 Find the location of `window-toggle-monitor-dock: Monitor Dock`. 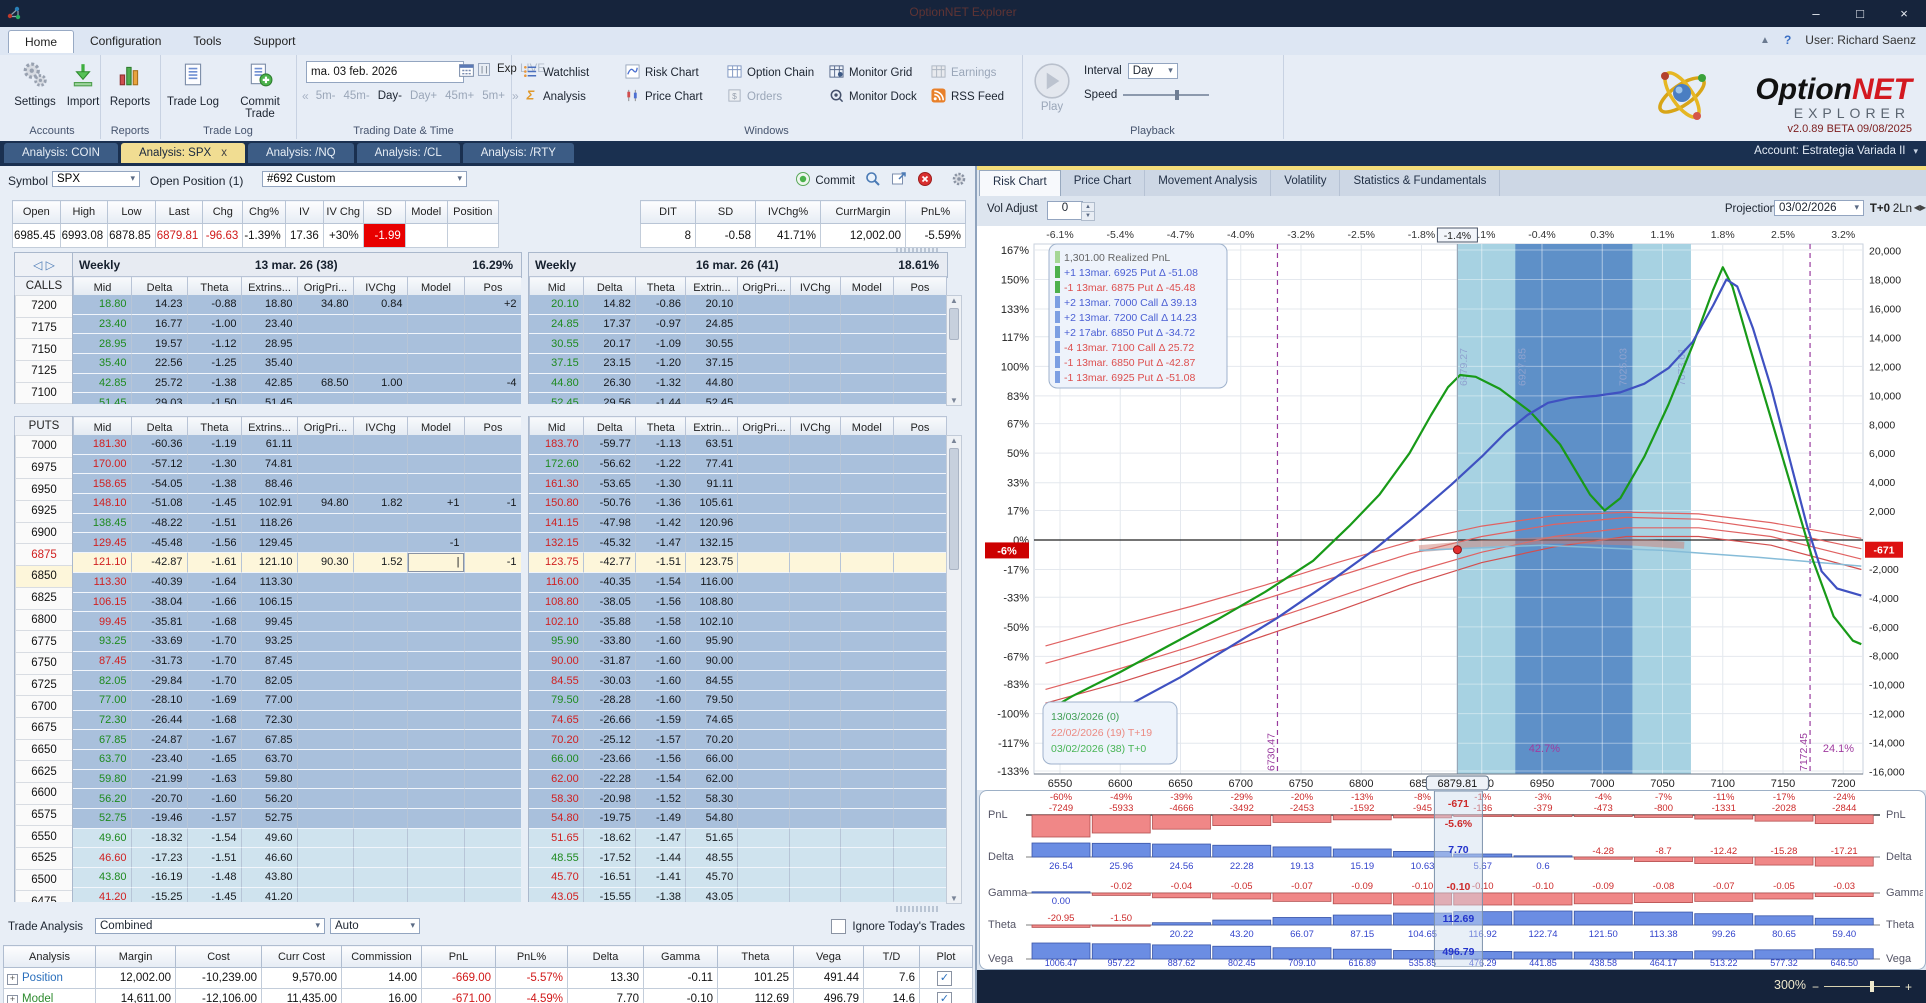

window-toggle-monitor-dock: Monitor Dock is located at coordinates (878, 96).